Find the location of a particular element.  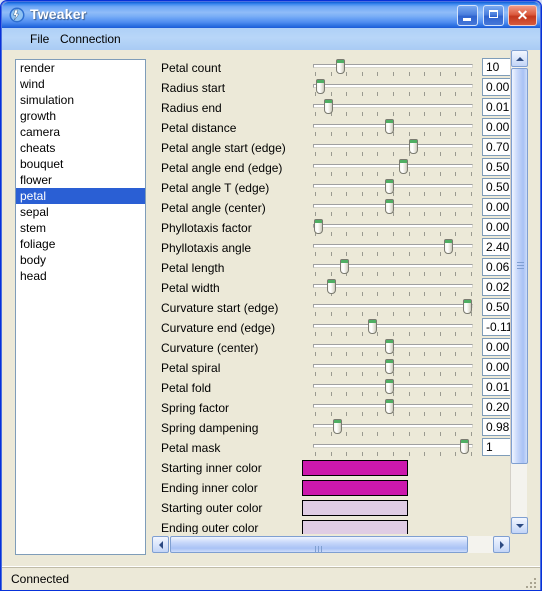

list-item: render is located at coordinates (80, 68).